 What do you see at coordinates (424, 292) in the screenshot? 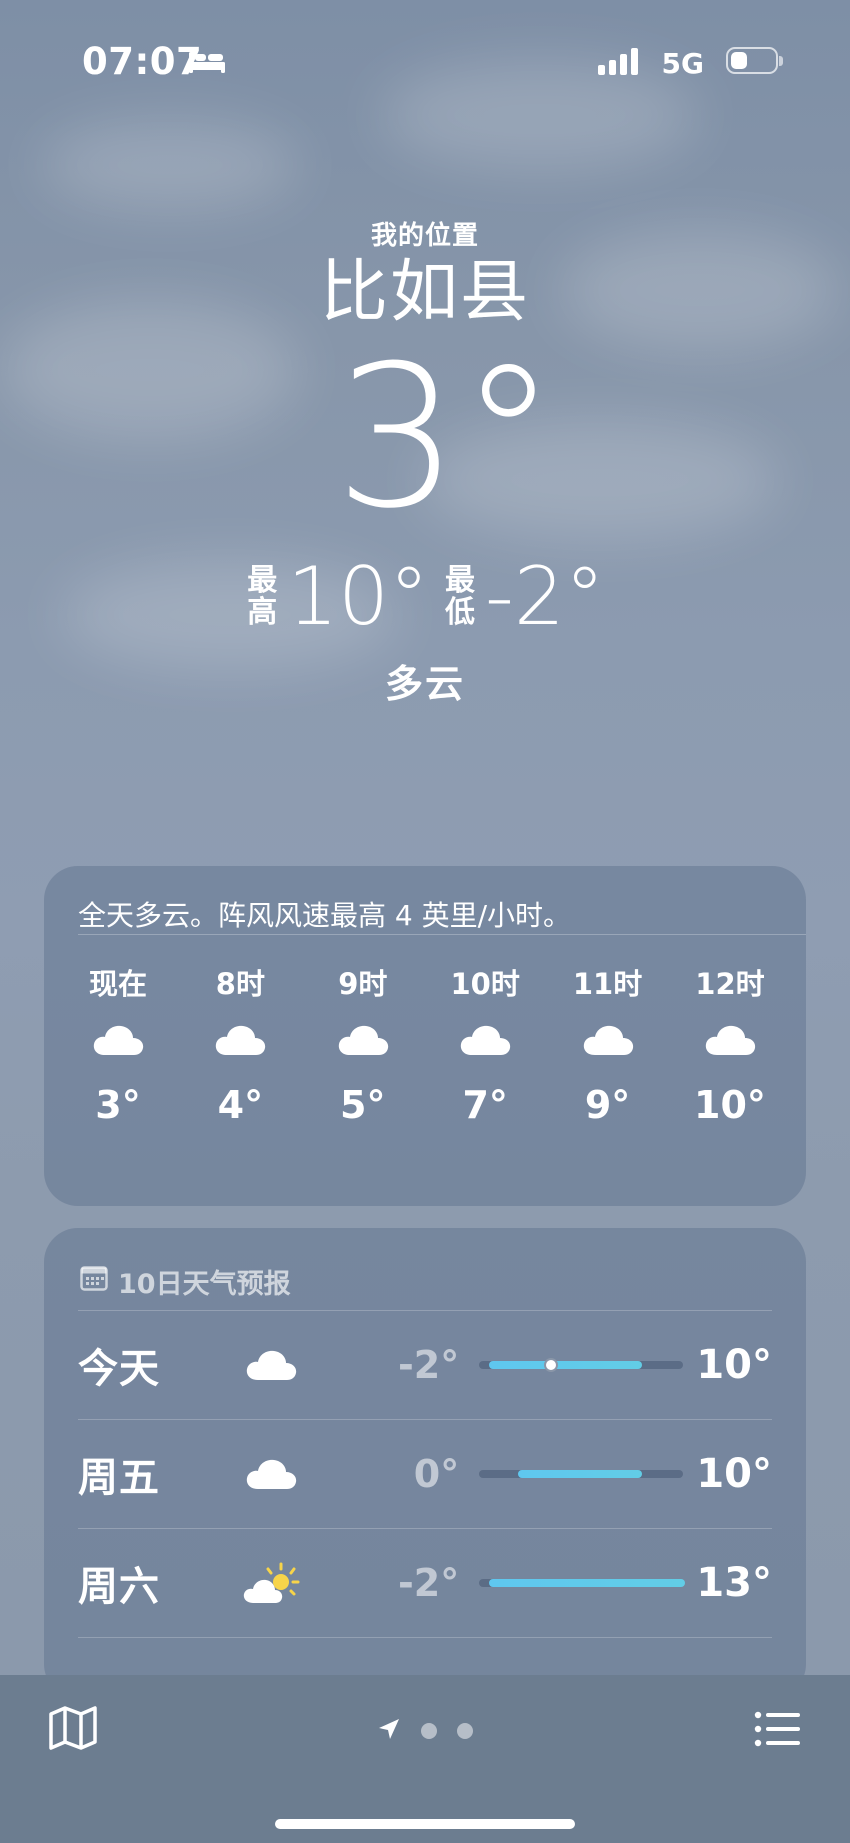
I see `city-name: 比如县` at bounding box center [424, 292].